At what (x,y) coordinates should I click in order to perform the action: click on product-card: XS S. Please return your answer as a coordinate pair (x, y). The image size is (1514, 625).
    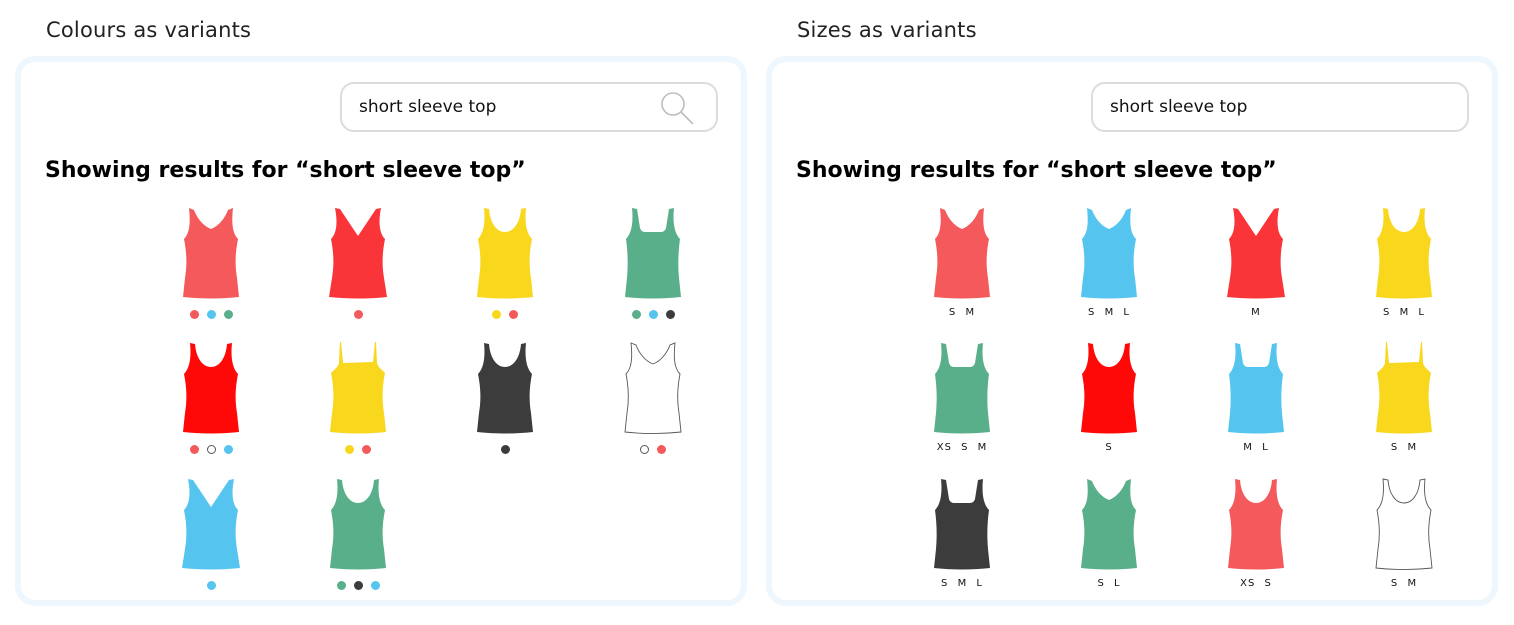
    Looking at the image, I should click on (1256, 539).